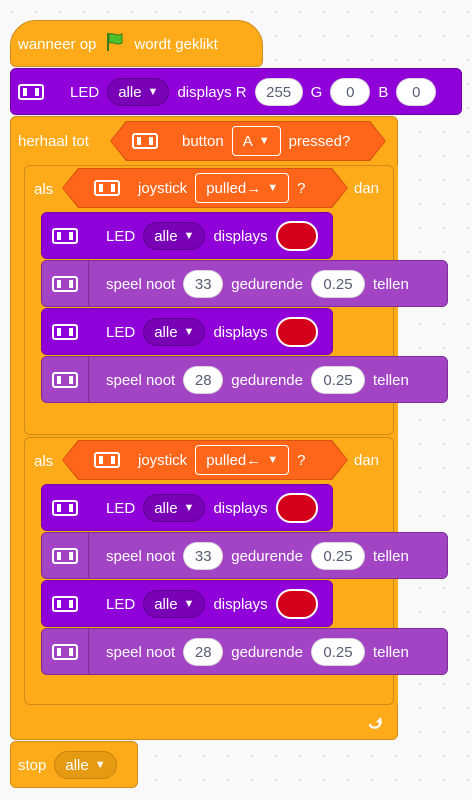 The width and height of the screenshot is (472, 800). I want to click on button-label: button, so click(203, 141).